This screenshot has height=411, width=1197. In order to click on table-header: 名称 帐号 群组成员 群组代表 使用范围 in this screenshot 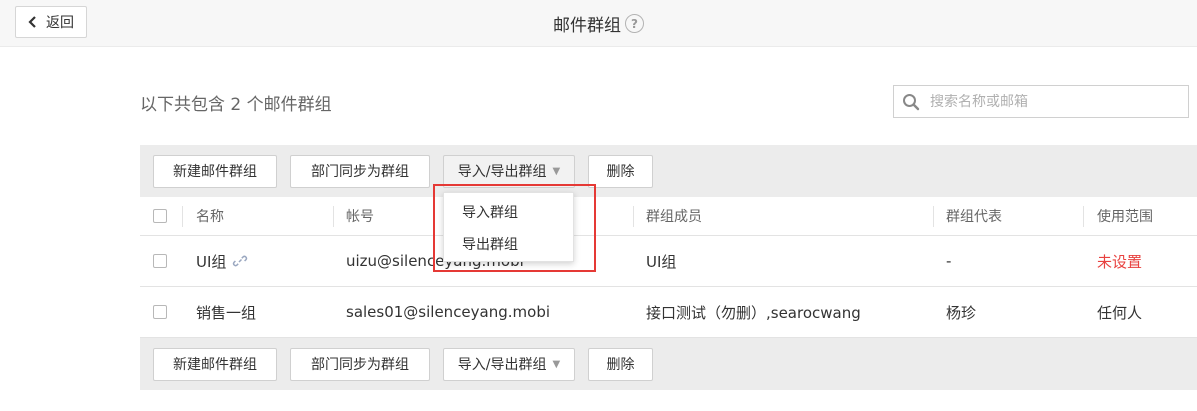, I will do `click(668, 216)`.